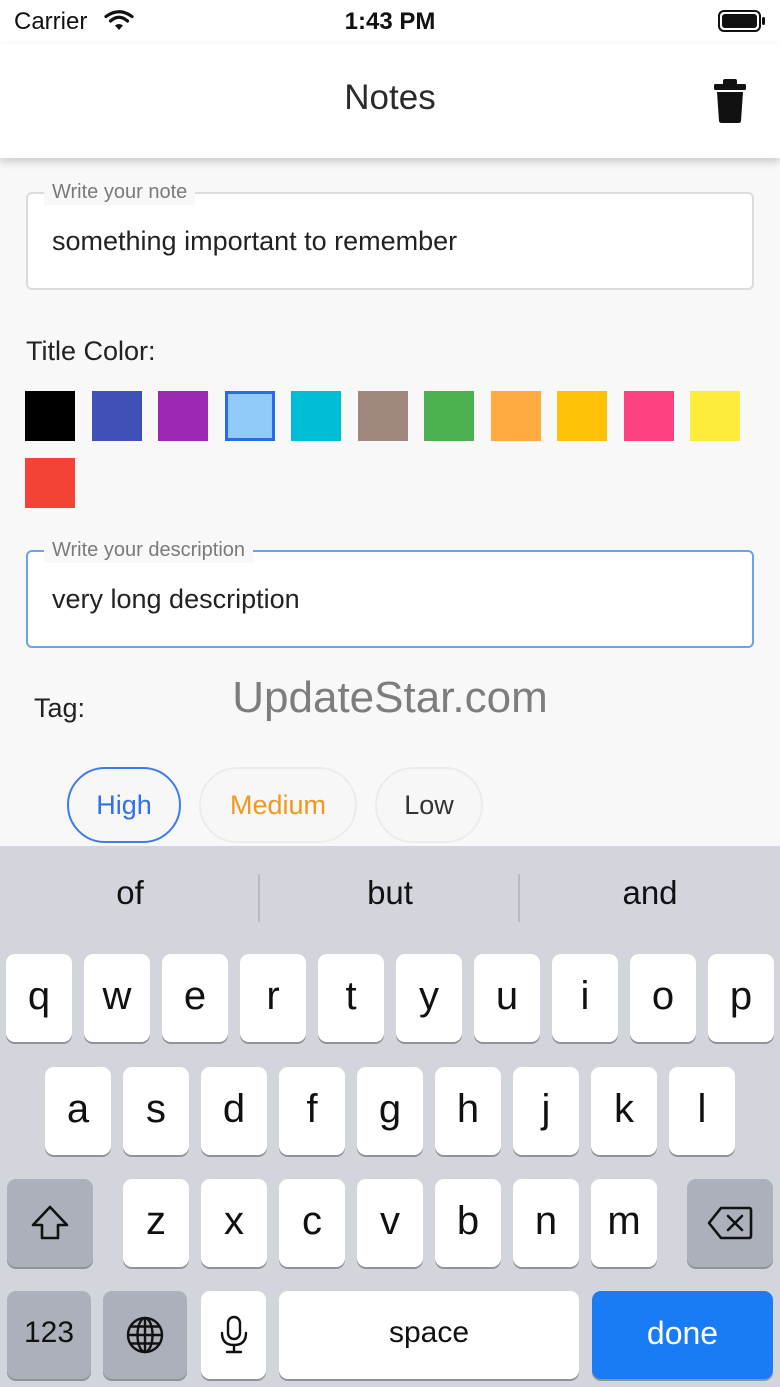 The image size is (780, 1387). What do you see at coordinates (663, 998) in the screenshot?
I see `key-o: o` at bounding box center [663, 998].